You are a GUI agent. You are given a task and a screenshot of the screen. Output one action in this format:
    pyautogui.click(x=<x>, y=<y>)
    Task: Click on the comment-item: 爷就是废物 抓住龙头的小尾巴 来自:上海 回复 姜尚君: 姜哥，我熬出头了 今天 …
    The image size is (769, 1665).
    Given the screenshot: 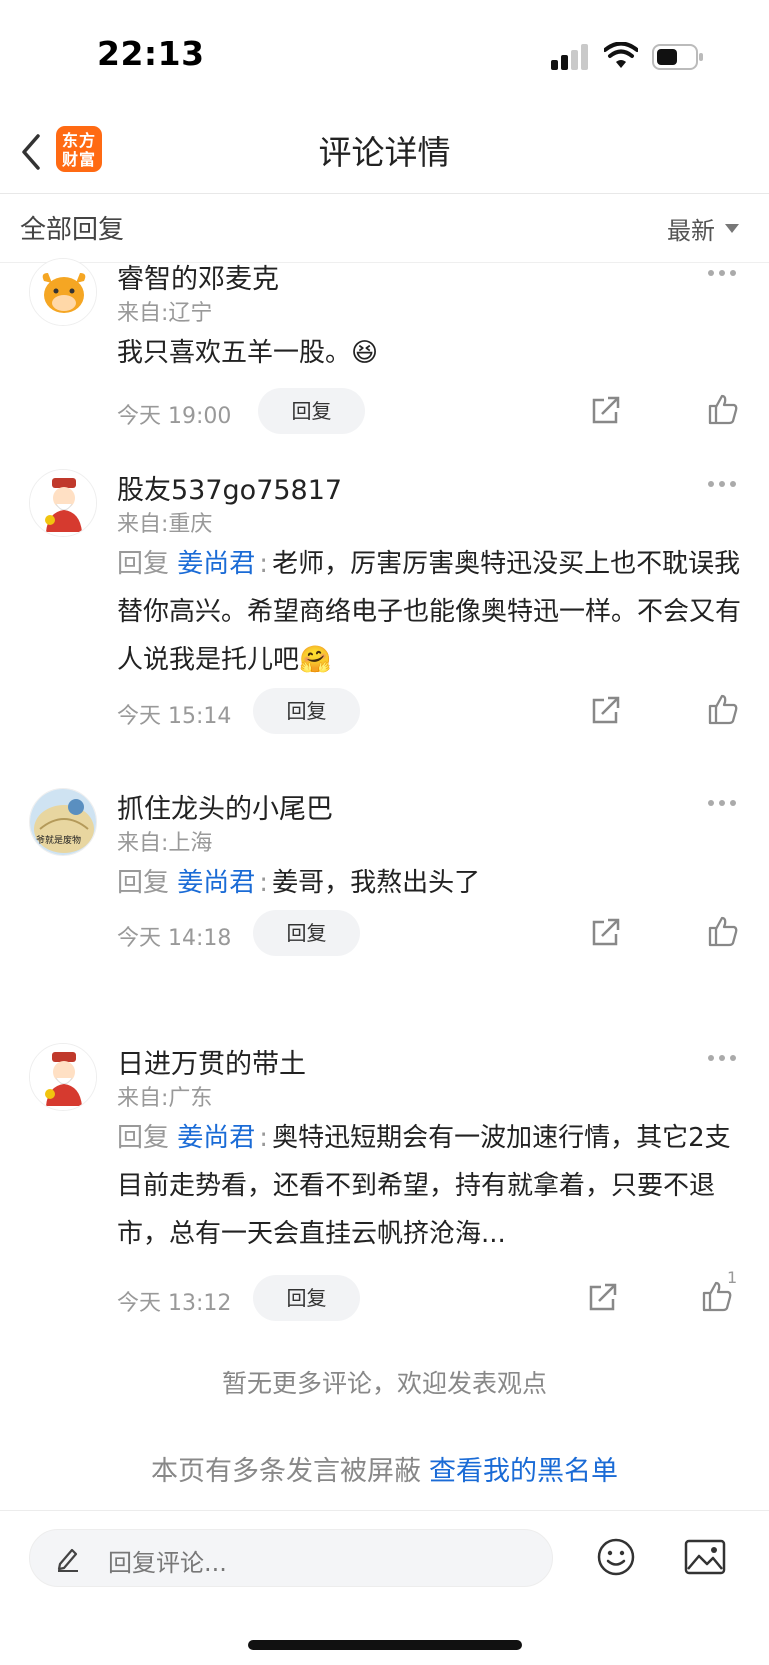 What is the action you would take?
    pyautogui.click(x=384, y=885)
    